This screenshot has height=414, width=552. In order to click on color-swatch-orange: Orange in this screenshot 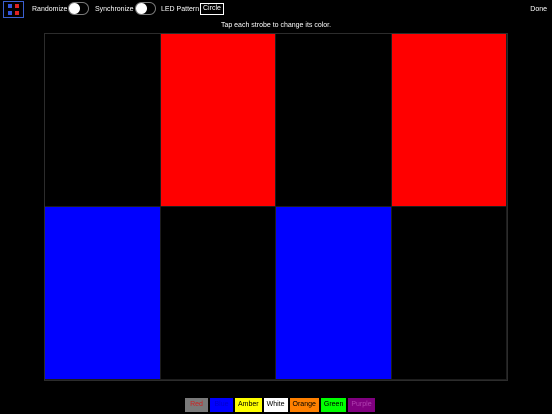, I will do `click(304, 405)`.